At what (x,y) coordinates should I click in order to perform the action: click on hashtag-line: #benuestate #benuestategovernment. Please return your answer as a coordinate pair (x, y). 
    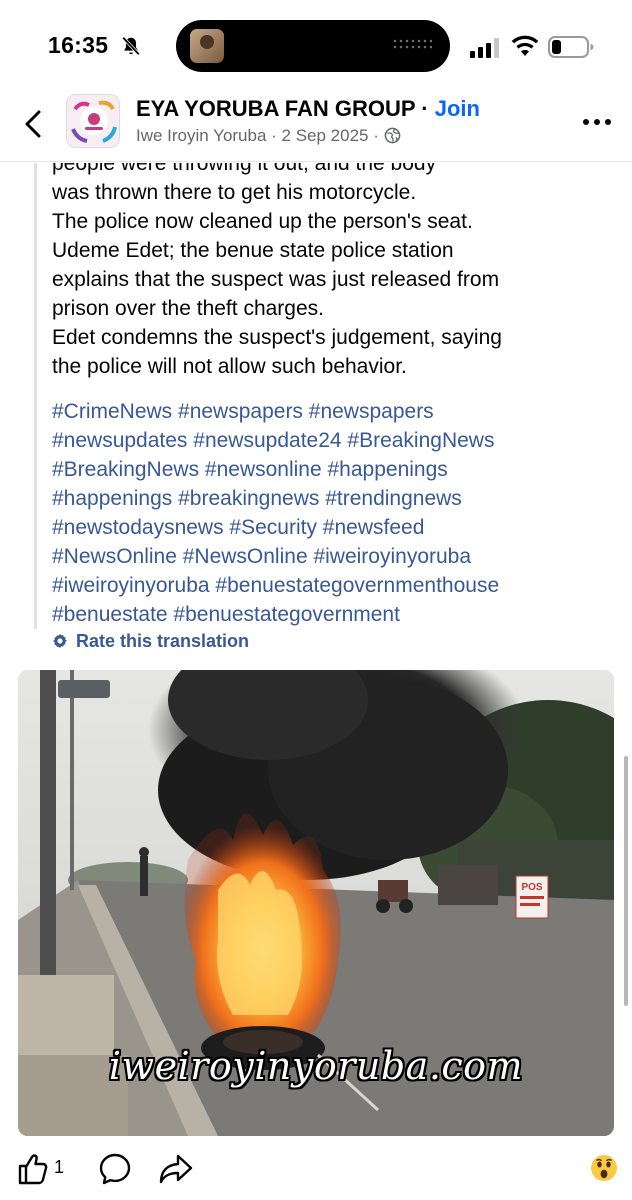
    Looking at the image, I should click on (332, 614).